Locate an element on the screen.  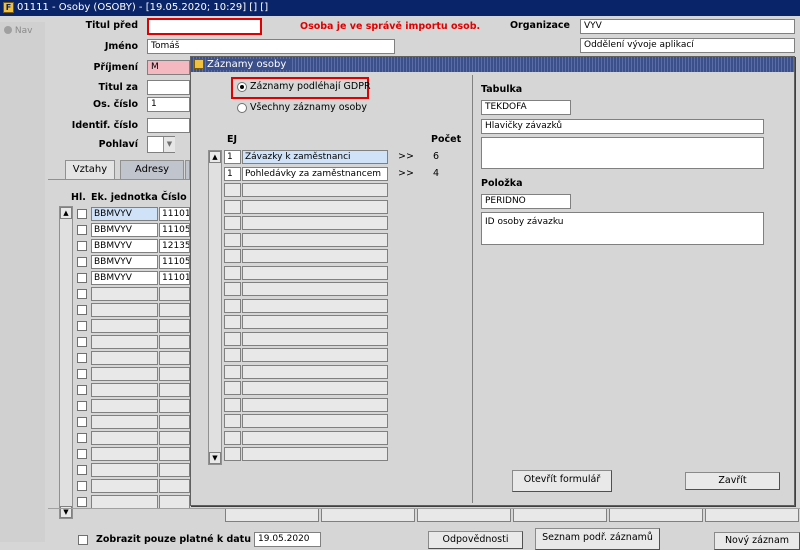
grid-cell-cislo: 12135 is located at coordinates (174, 246).